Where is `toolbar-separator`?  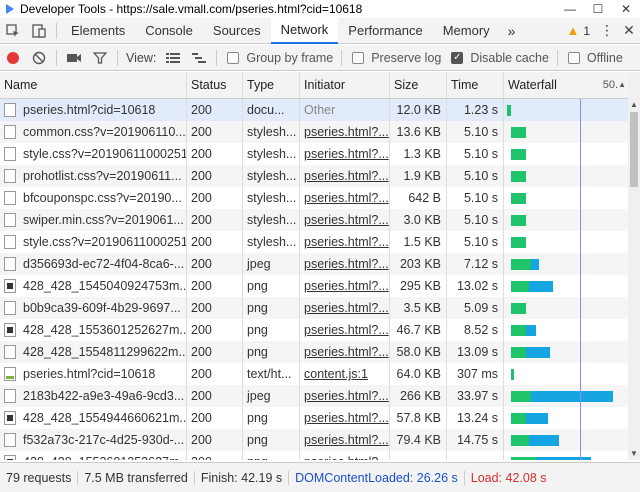
toolbar-separator is located at coordinates (342, 57).